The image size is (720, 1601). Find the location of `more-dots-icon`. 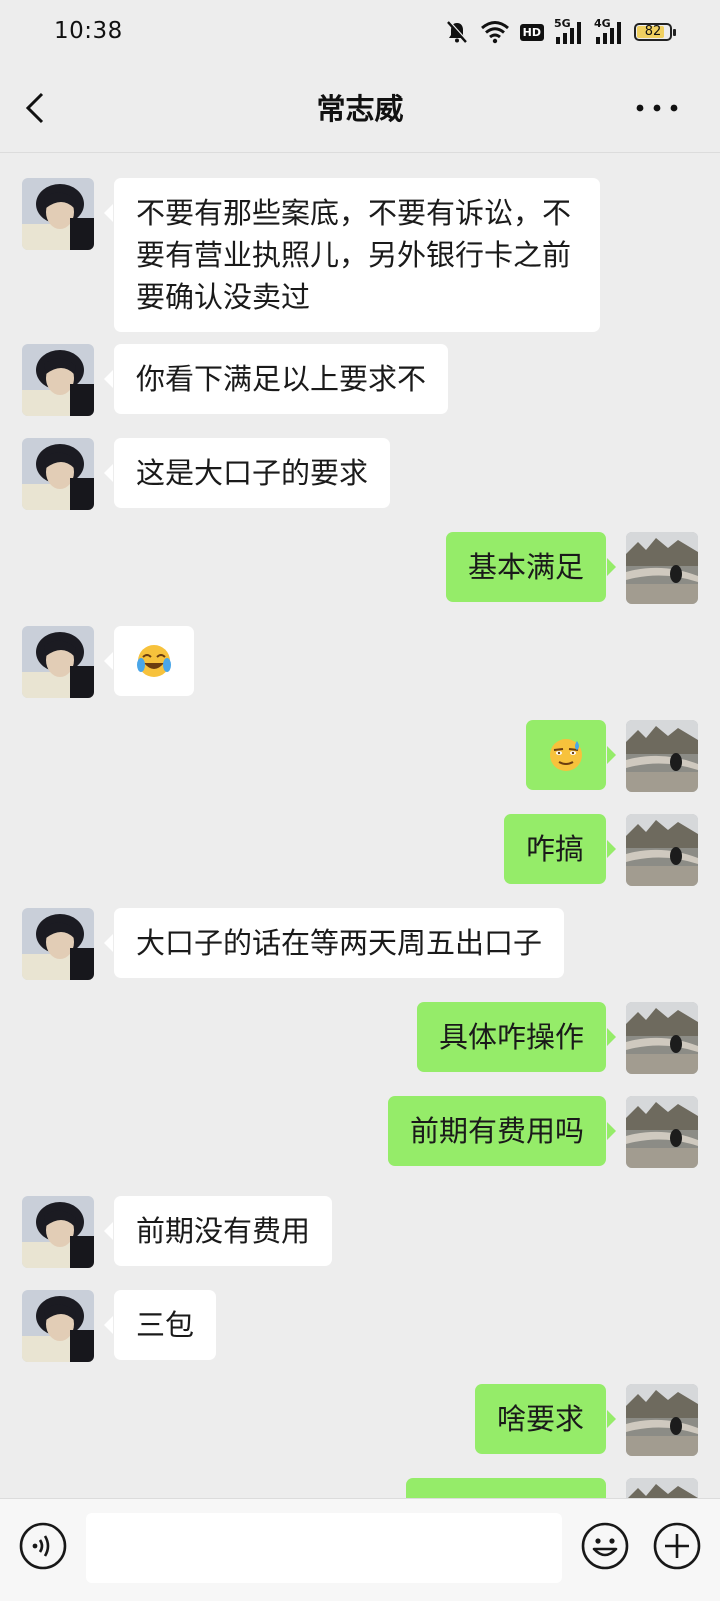

more-dots-icon is located at coordinates (657, 108).